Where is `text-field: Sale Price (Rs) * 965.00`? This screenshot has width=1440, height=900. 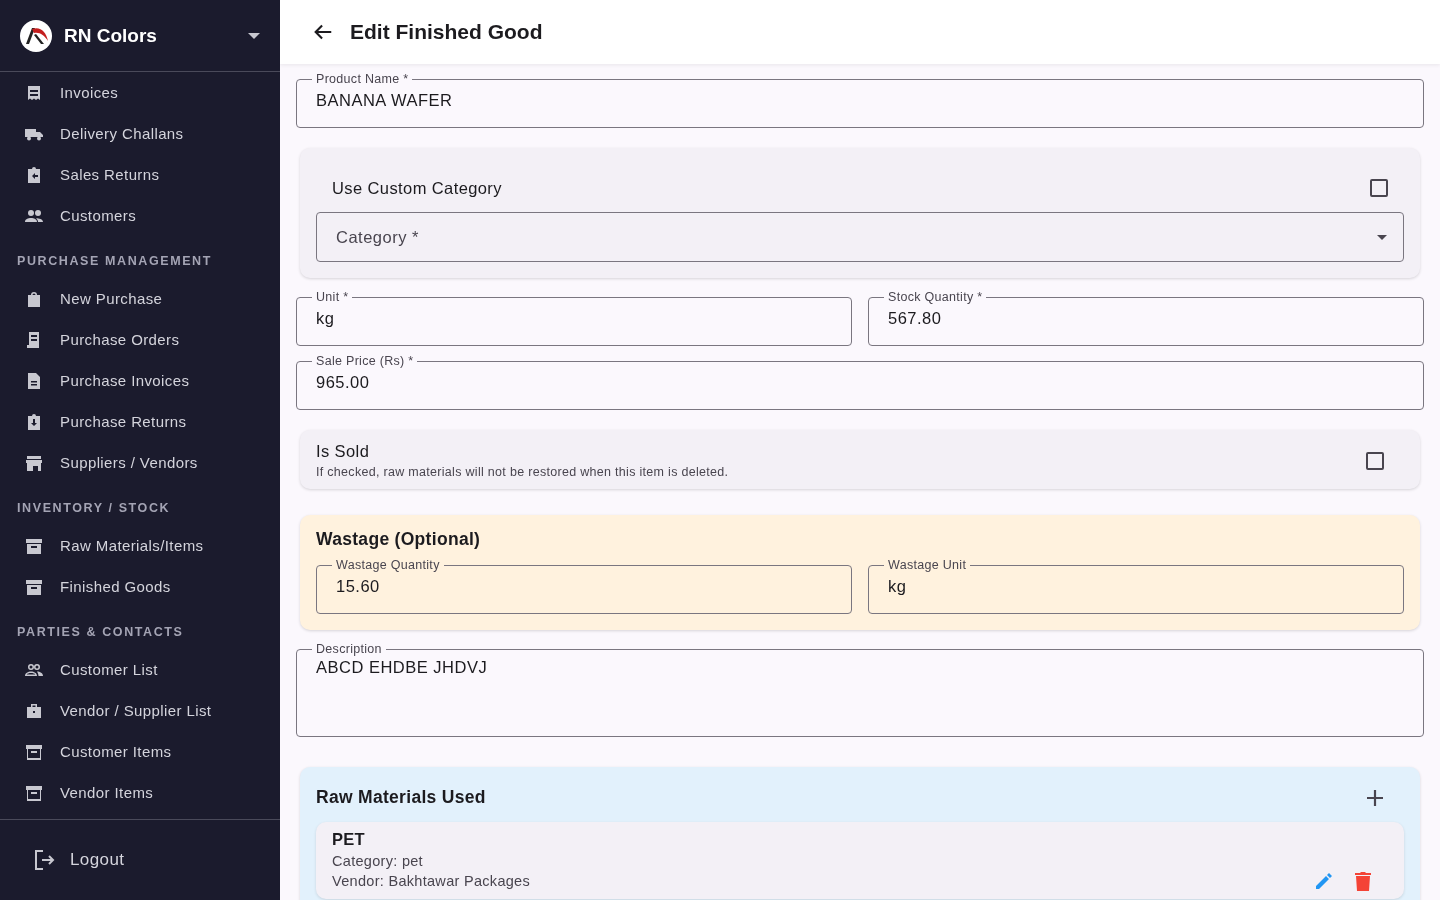
text-field: Sale Price (Rs) * 965.00 is located at coordinates (860, 382).